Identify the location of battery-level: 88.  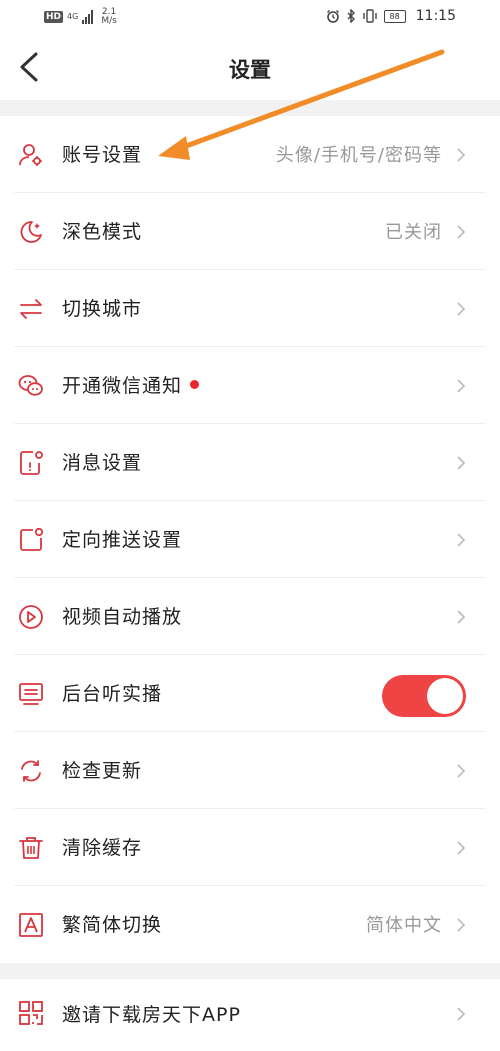
(394, 16).